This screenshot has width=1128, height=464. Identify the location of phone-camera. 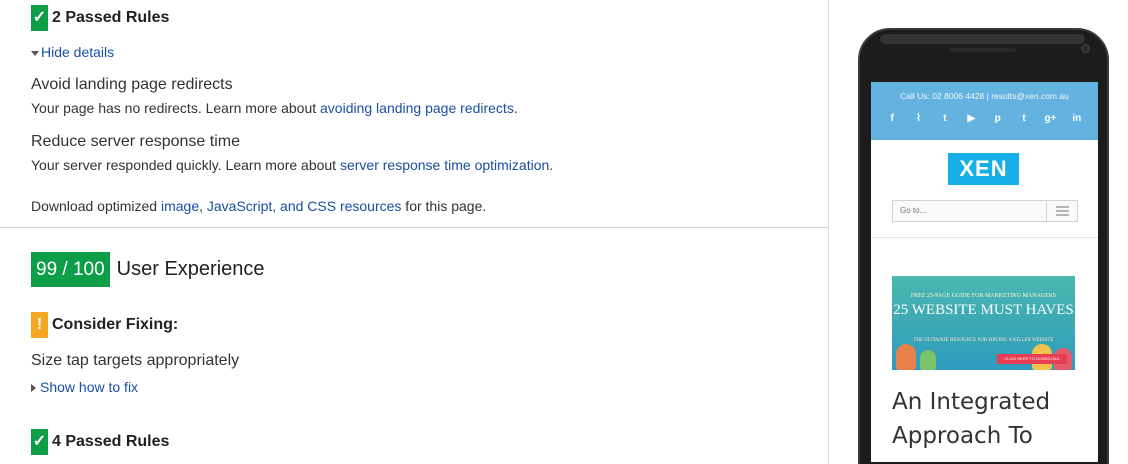
(1085, 48).